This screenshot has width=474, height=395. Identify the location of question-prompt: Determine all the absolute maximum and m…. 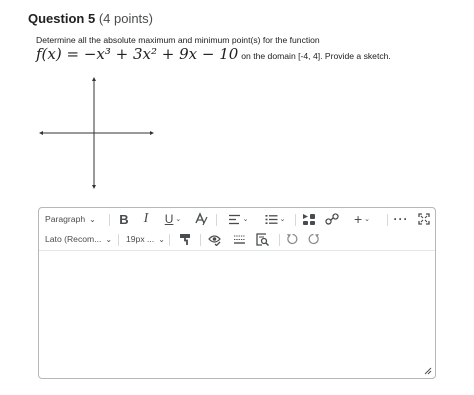
(178, 40).